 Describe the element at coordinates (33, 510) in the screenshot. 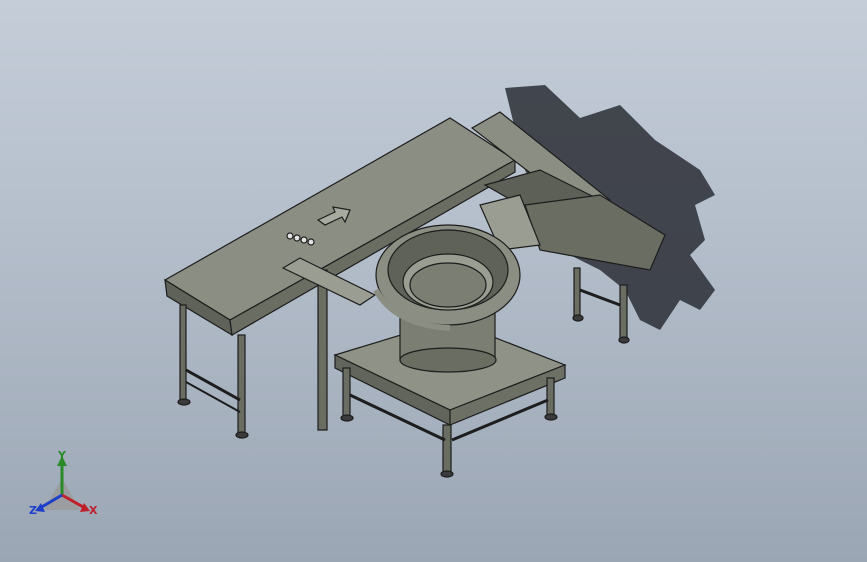

I see `z-axis-label: Z` at that location.